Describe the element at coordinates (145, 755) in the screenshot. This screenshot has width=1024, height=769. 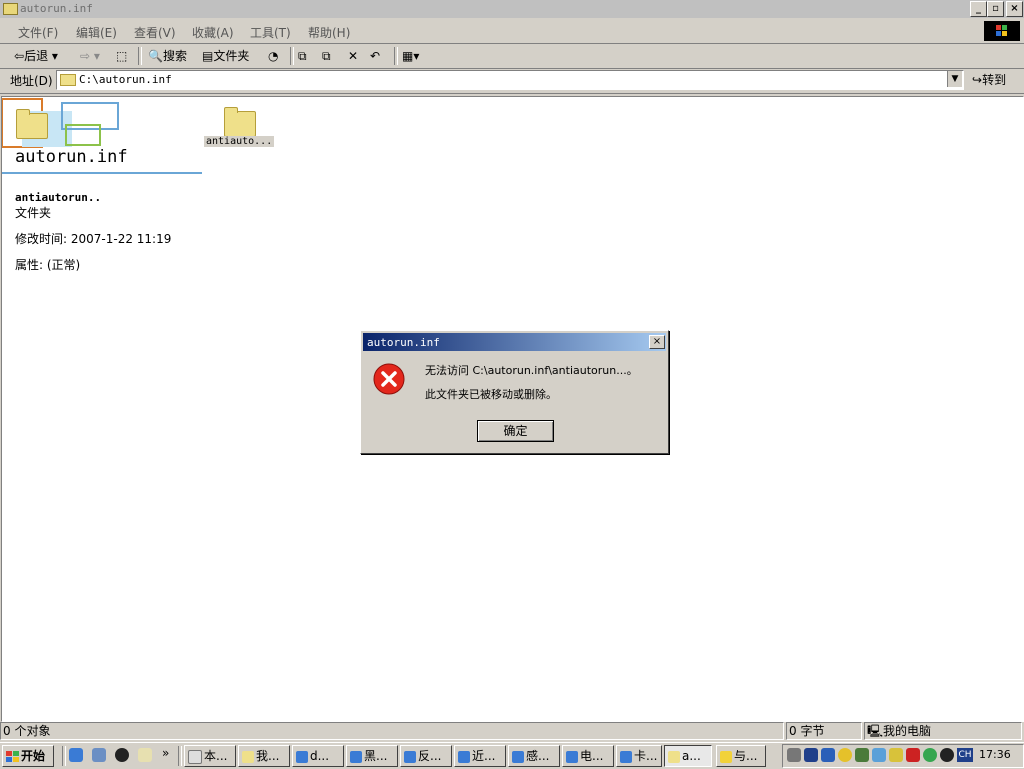
I see `notepad-quicklaunch-icon` at that location.